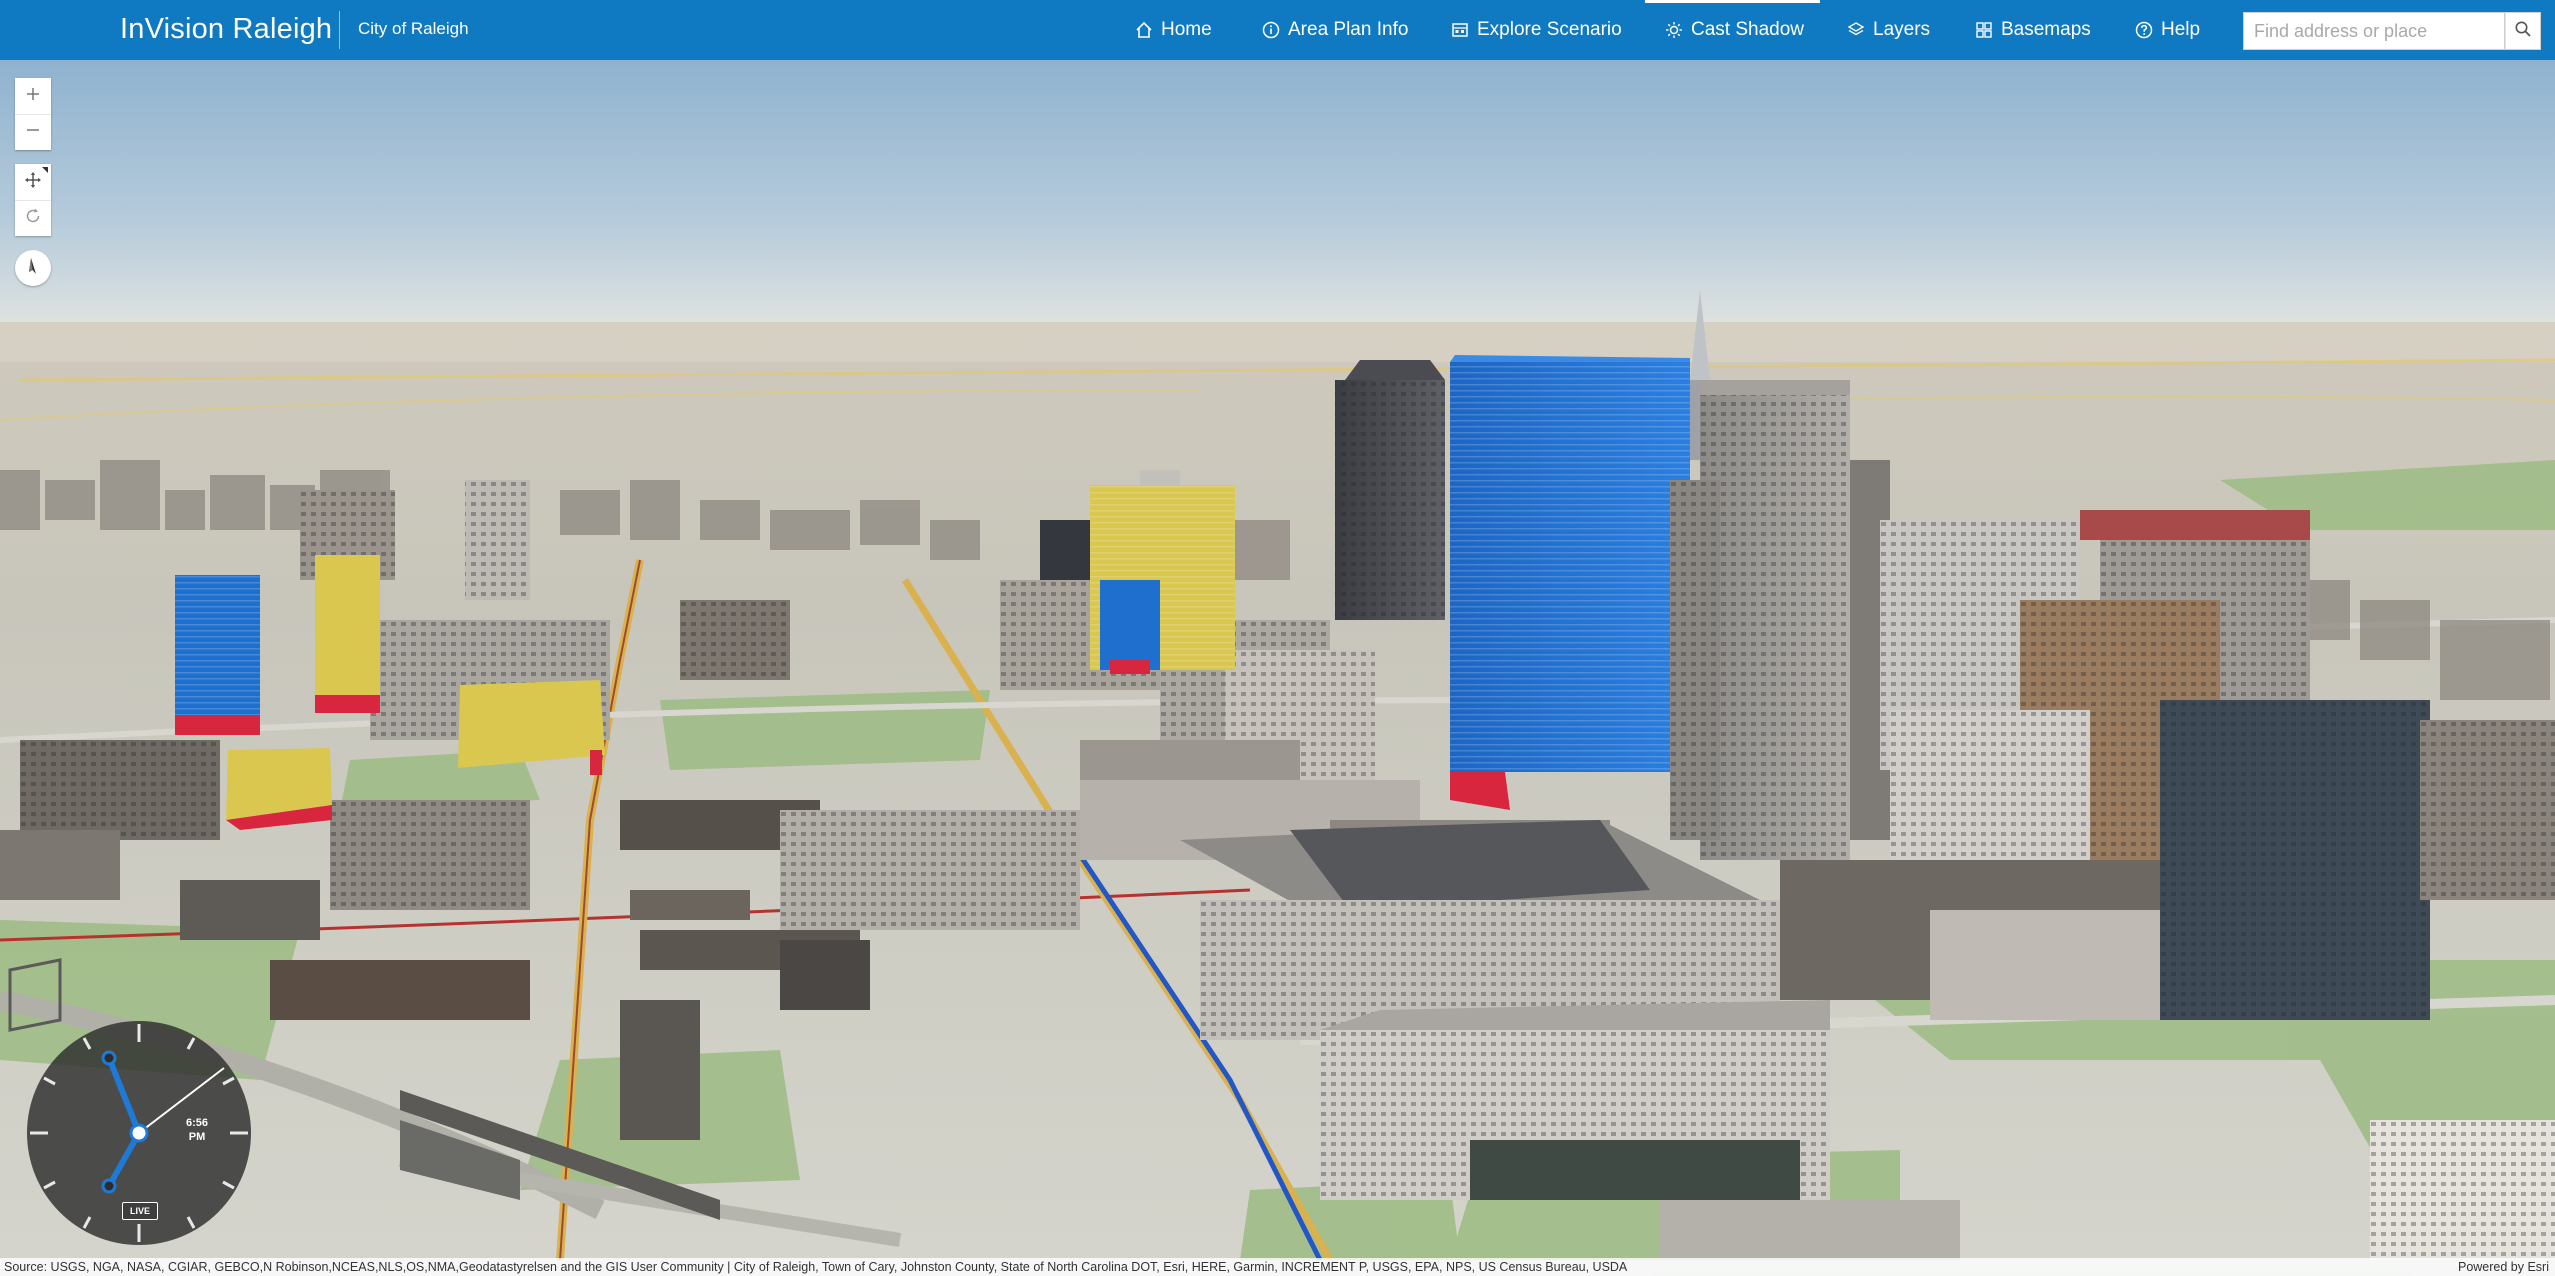 Image resolution: width=2555 pixels, height=1276 pixels. I want to click on layers-icon, so click(1856, 30).